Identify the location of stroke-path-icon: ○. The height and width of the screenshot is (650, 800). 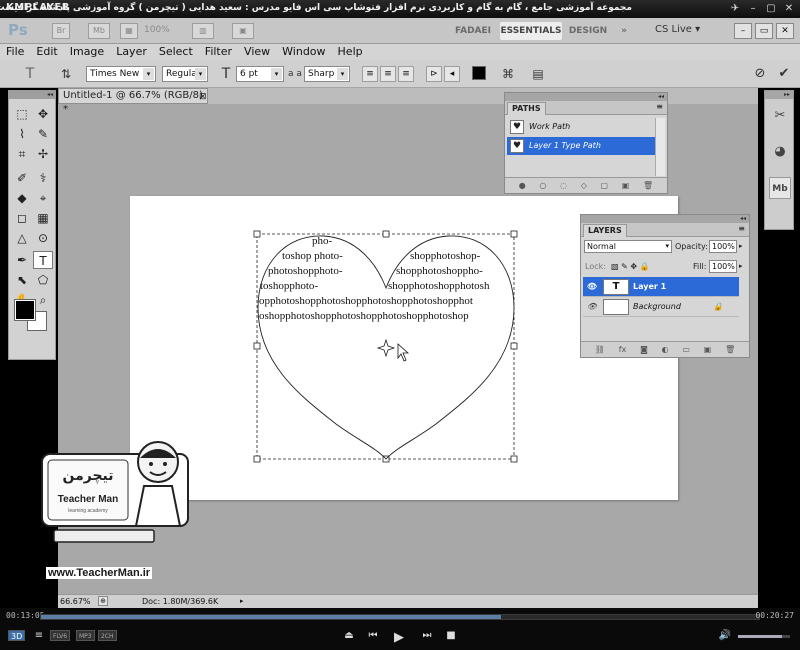
(542, 185).